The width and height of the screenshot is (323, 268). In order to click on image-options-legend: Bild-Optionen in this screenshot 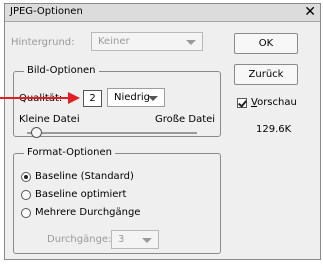, I will do `click(61, 70)`.